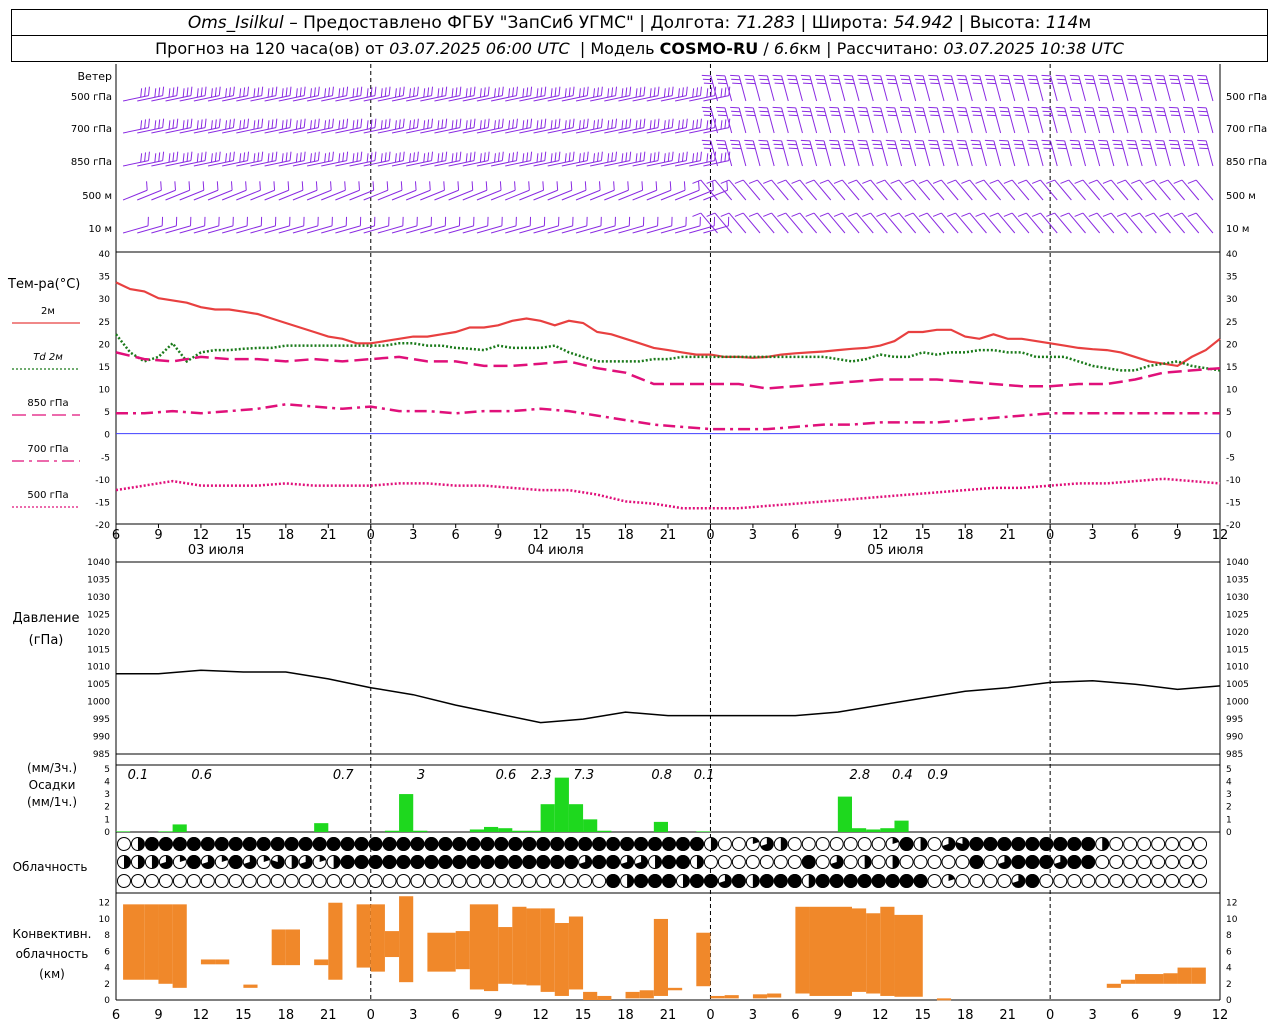  What do you see at coordinates (556, 550) in the screenshot?
I see `day-label: 04 июля` at bounding box center [556, 550].